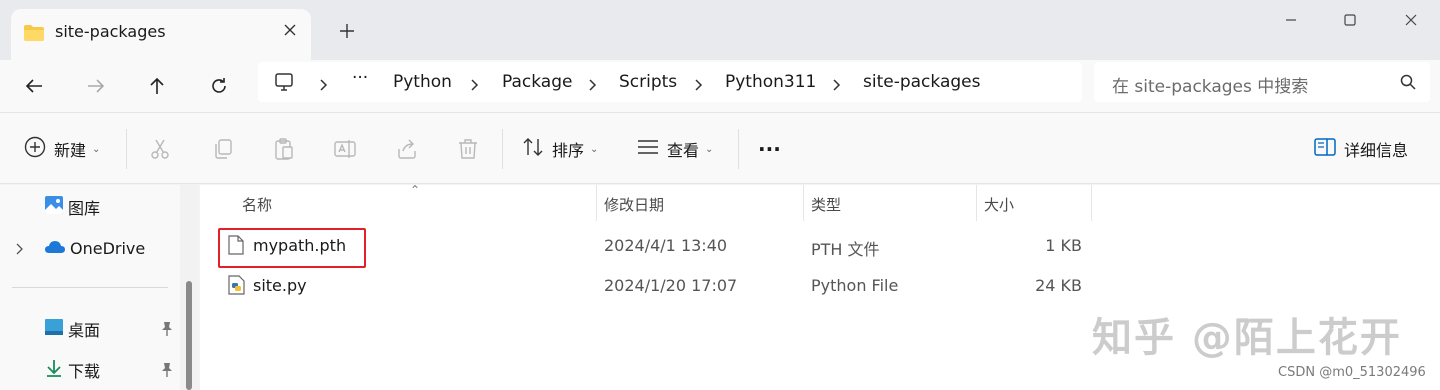  Describe the element at coordinates (257, 204) in the screenshot. I see `column-header-name: 名称` at that location.